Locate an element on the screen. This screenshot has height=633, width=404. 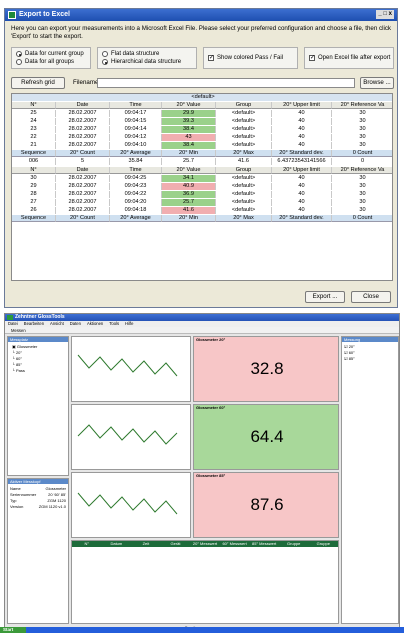
table-row: 23 28.02.2007 09:04:14 38.4 <default> 40 30 is located at coordinates (202, 129).